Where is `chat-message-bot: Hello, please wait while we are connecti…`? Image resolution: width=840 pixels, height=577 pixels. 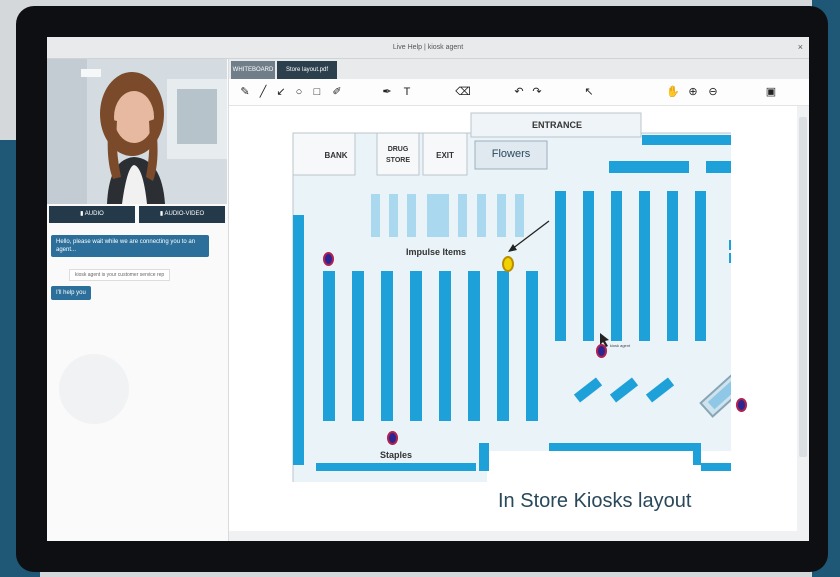 chat-message-bot: Hello, please wait while we are connecti… is located at coordinates (130, 246).